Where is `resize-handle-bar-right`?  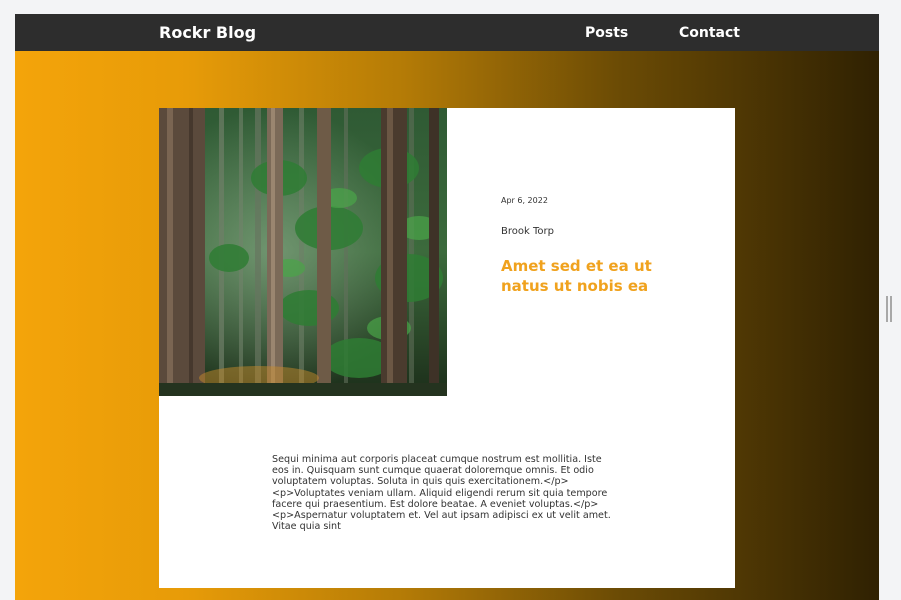 resize-handle-bar-right is located at coordinates (891, 309).